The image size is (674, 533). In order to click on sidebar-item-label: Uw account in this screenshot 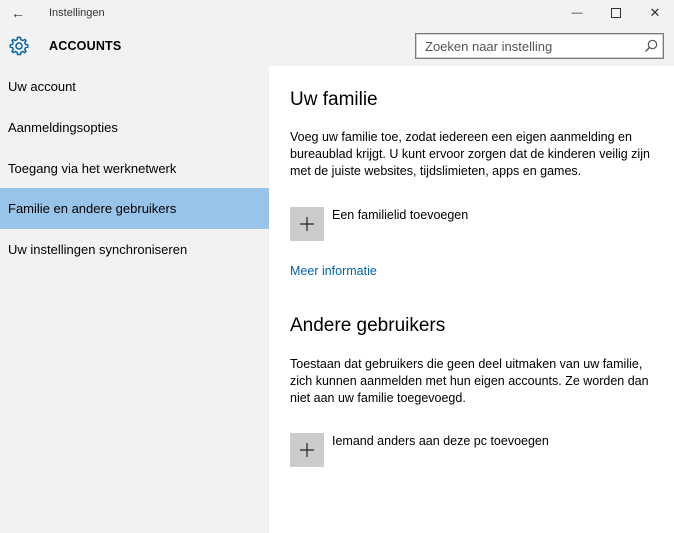, I will do `click(42, 86)`.